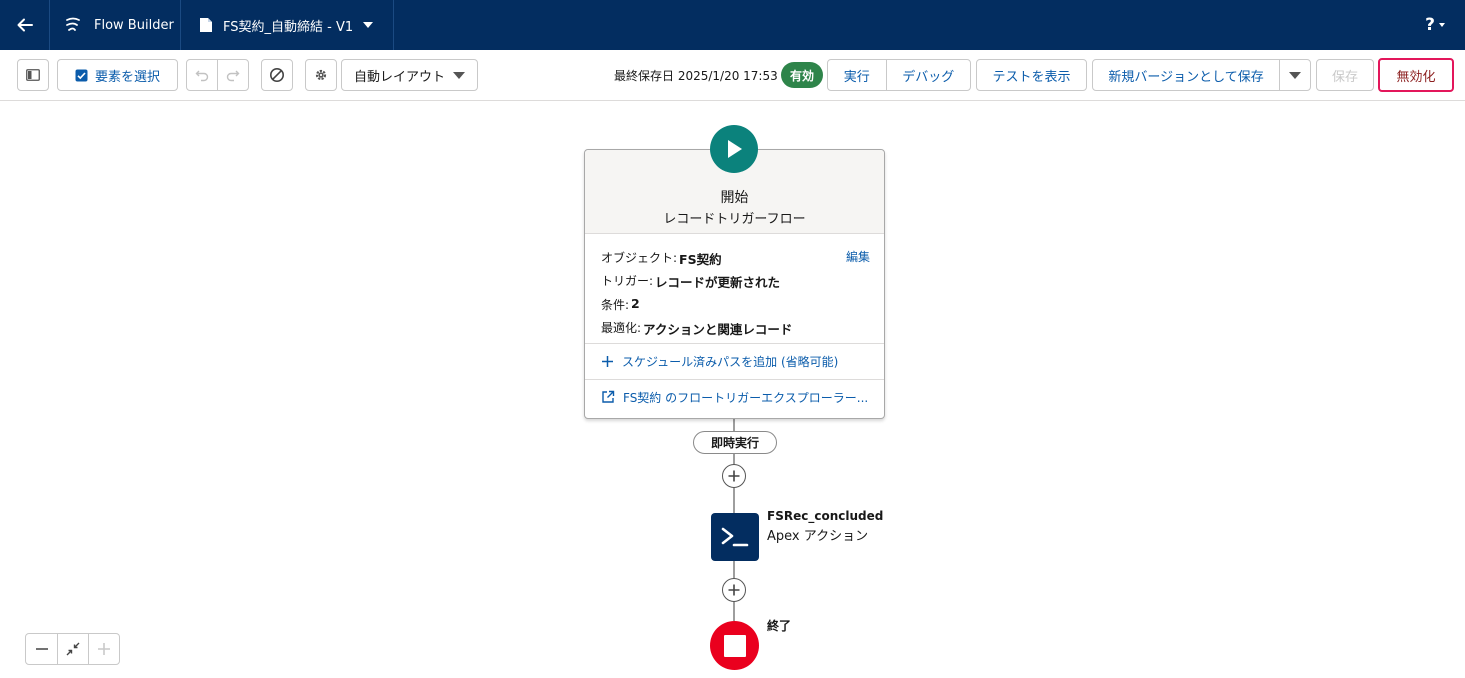 The image size is (1465, 678). I want to click on object-label: オブジェクト:, so click(639, 258).